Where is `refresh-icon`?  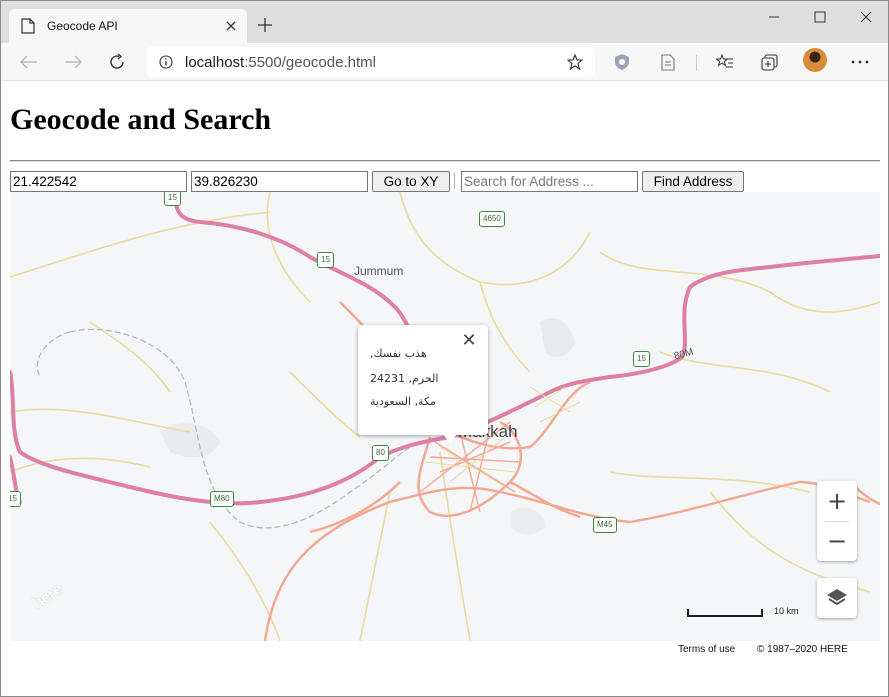 refresh-icon is located at coordinates (117, 62).